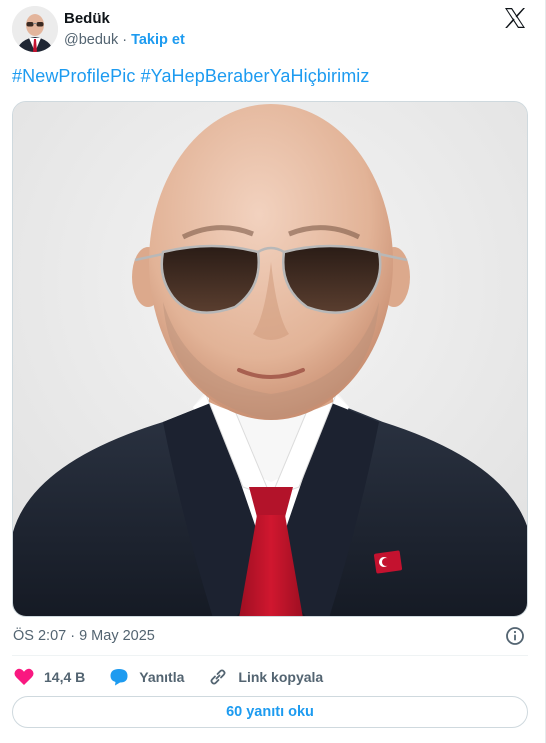 This screenshot has width=546, height=743. Describe the element at coordinates (515, 18) in the screenshot. I see `x-logo-icon` at that location.